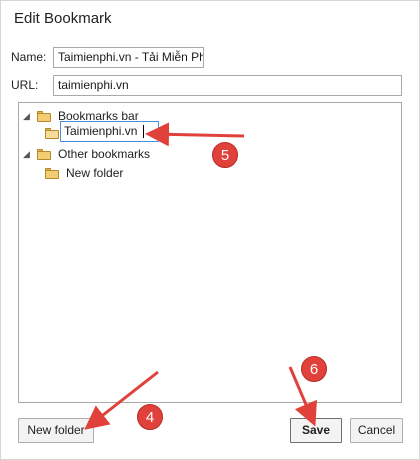 The width and height of the screenshot is (420, 460). I want to click on folder-rename-value: Taimienphi.vn, so click(101, 131).